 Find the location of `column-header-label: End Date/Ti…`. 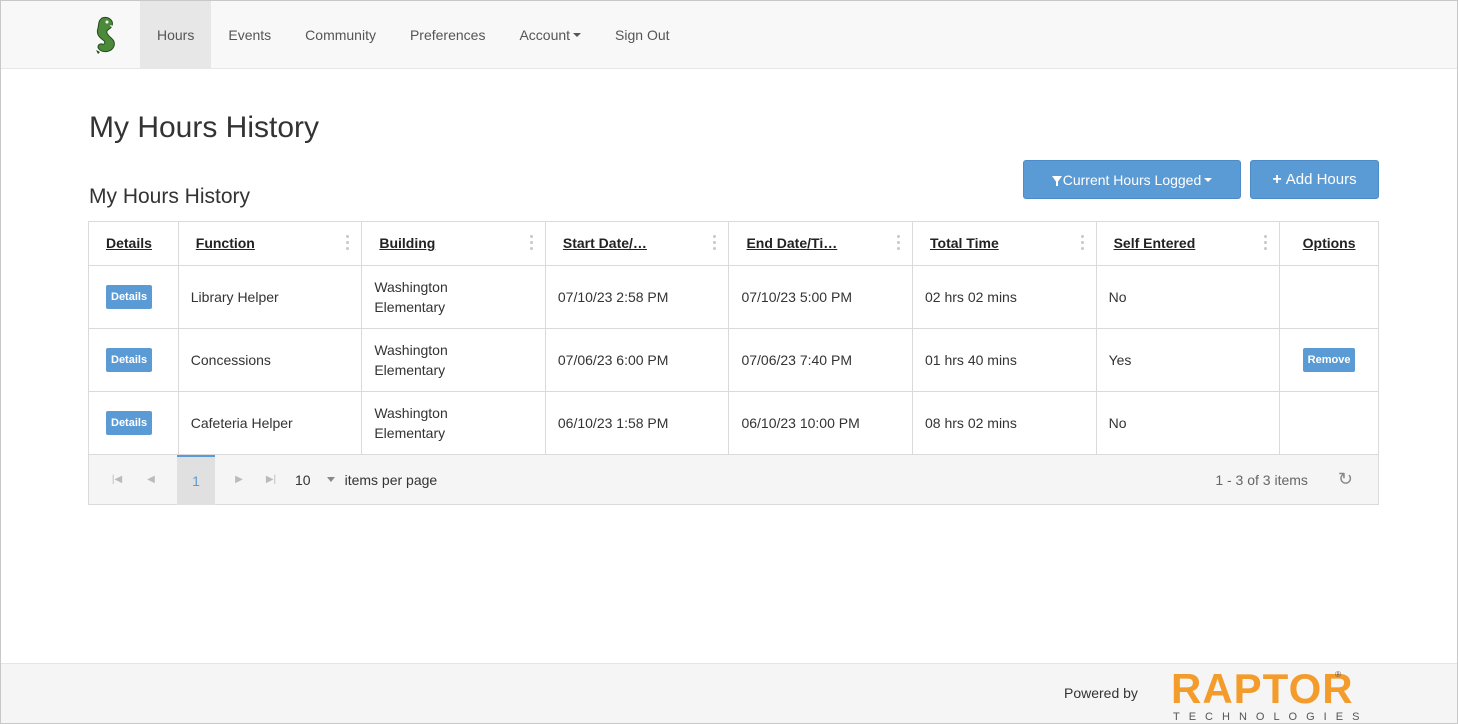

column-header-label: End Date/Ti… is located at coordinates (792, 243).